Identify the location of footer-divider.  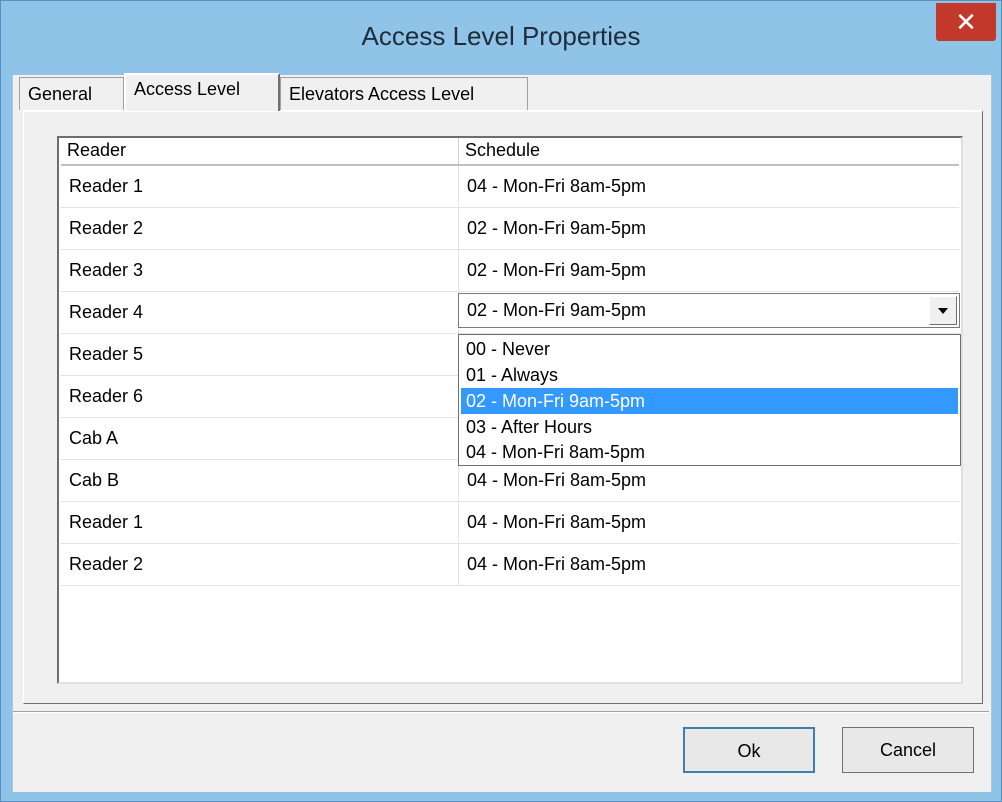
(501, 712).